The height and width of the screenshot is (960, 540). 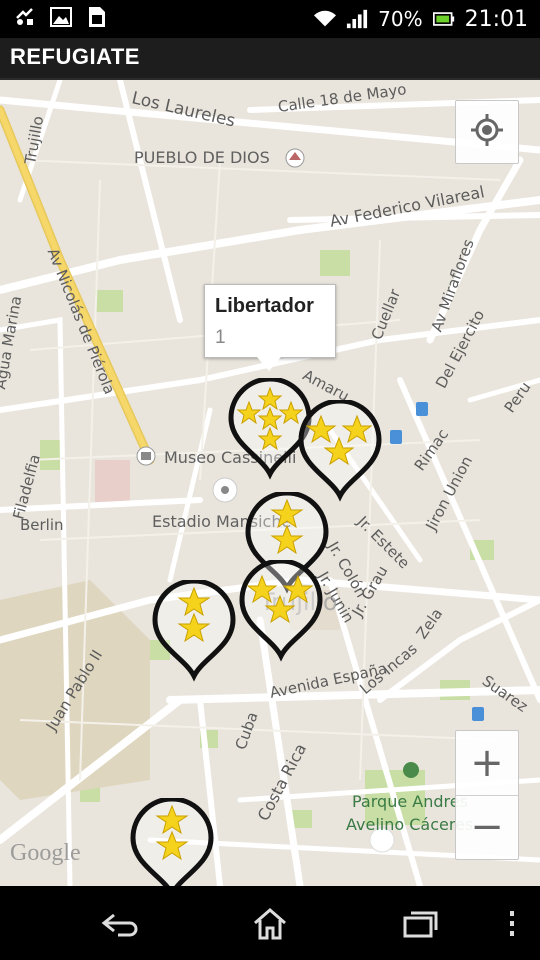 What do you see at coordinates (202, 157) in the screenshot?
I see `place-label: PUEBLO DE DIOS` at bounding box center [202, 157].